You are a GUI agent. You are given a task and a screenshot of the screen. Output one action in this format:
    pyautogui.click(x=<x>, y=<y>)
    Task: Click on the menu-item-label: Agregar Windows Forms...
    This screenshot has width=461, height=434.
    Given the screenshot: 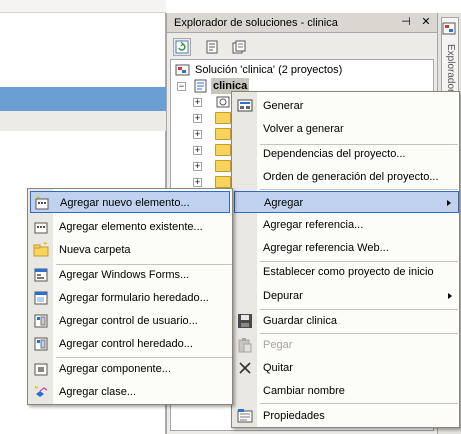 What is the action you would take?
    pyautogui.click(x=124, y=275)
    